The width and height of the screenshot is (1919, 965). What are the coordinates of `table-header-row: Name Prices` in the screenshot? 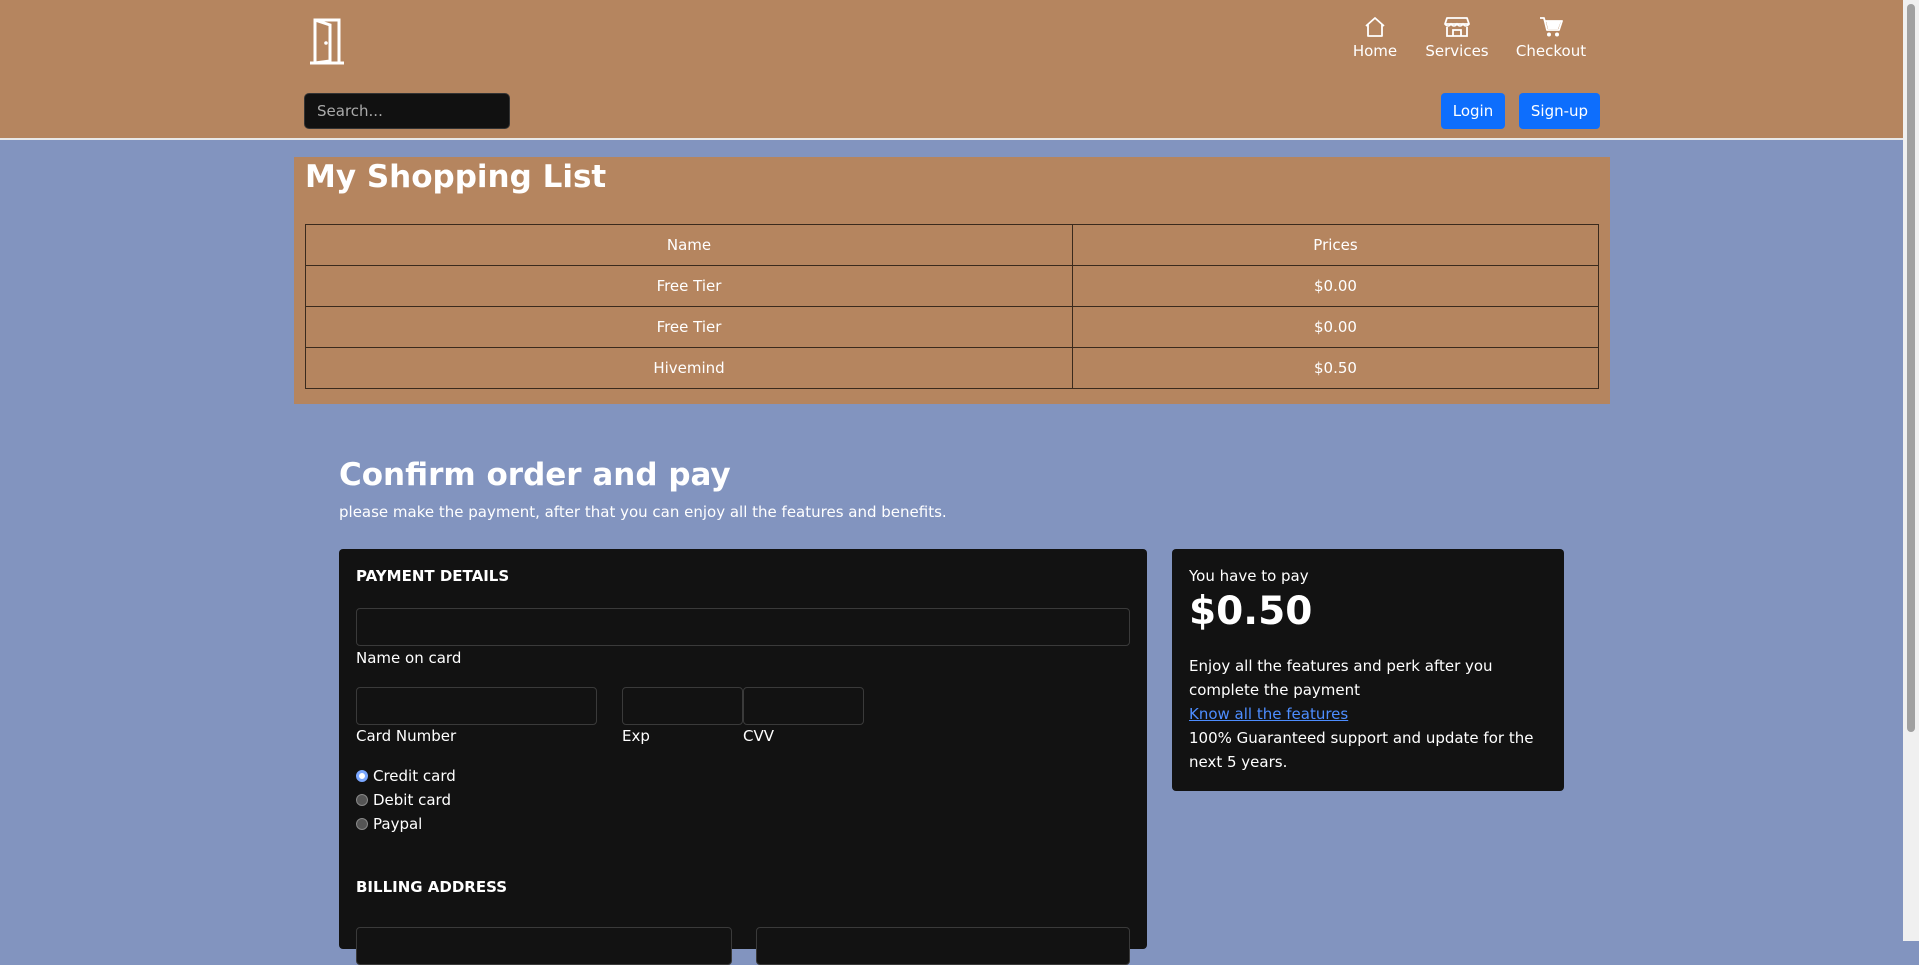 It's located at (952, 245).